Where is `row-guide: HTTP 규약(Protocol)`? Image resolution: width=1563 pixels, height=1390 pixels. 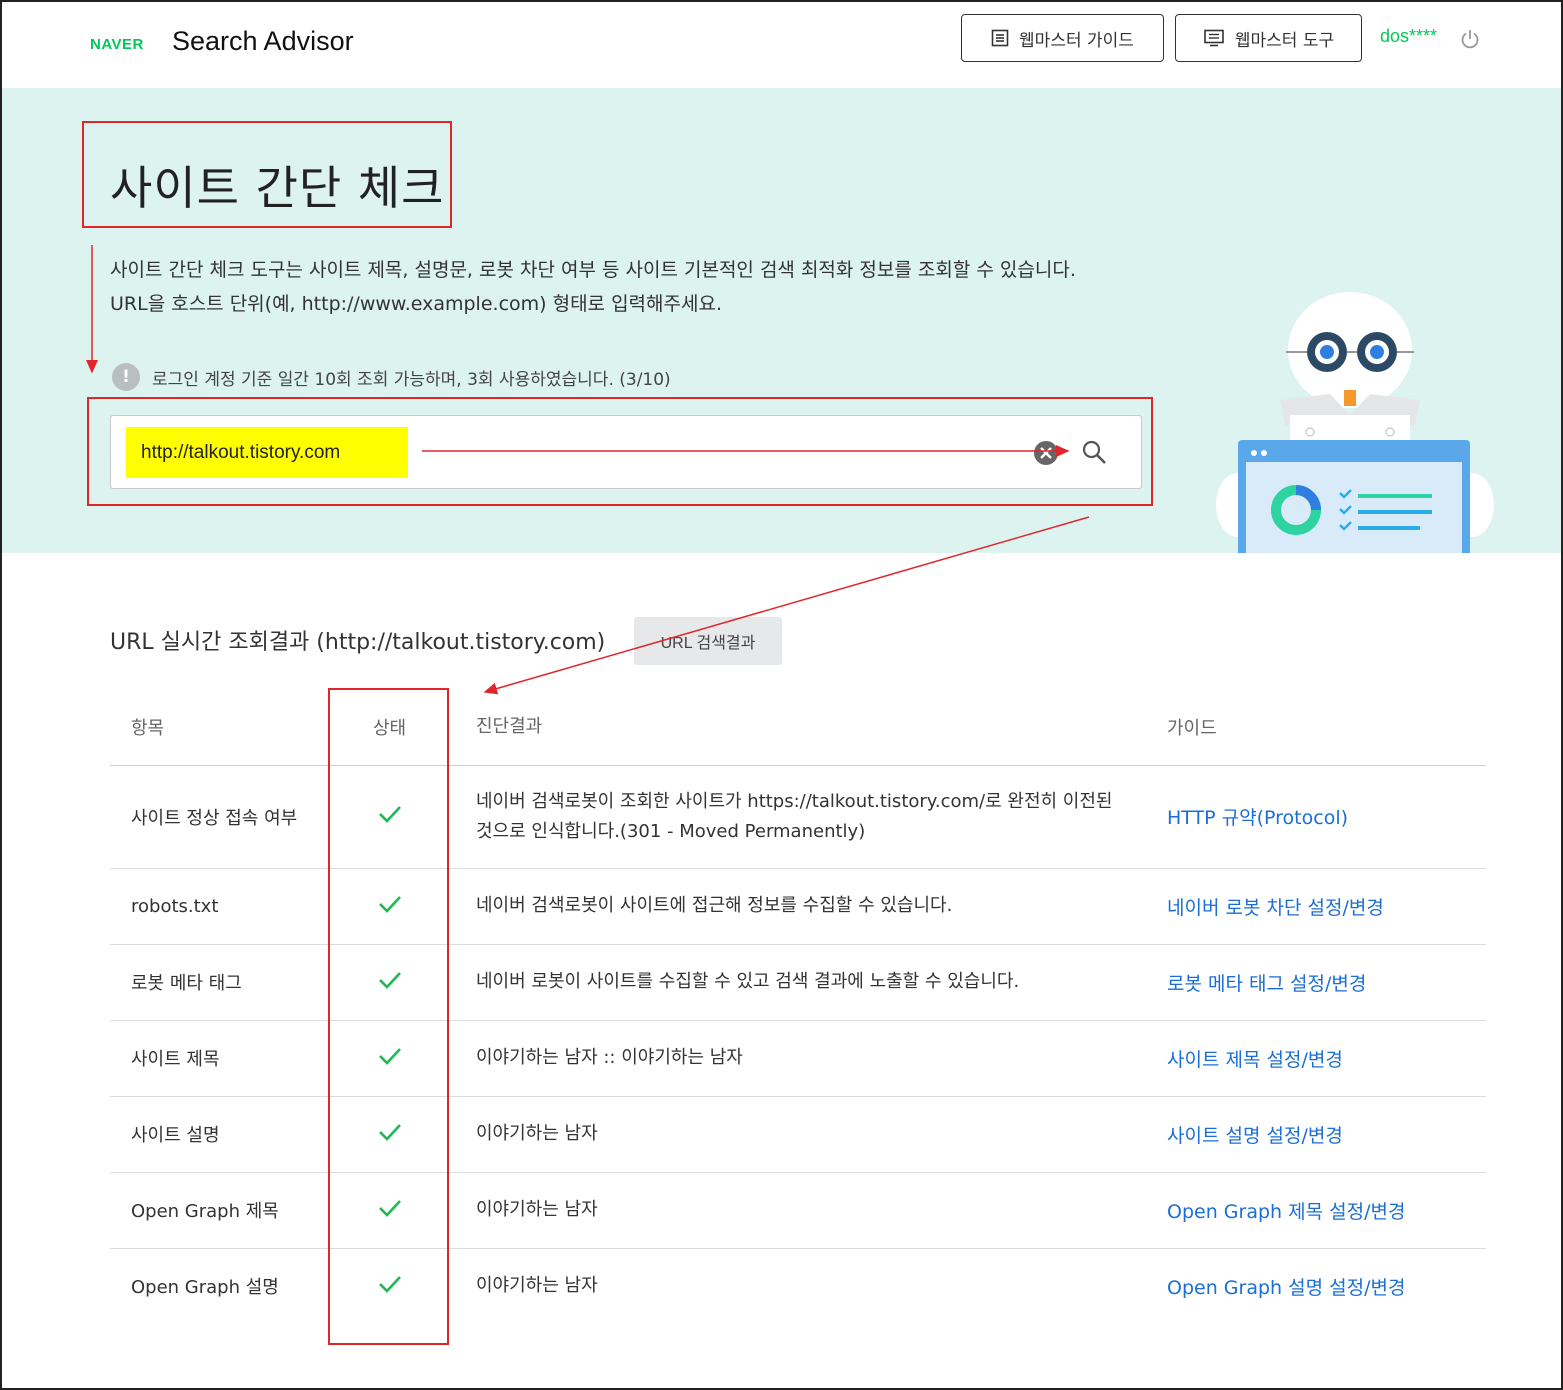
row-guide: HTTP 규약(Protocol) is located at coordinates (1322, 817).